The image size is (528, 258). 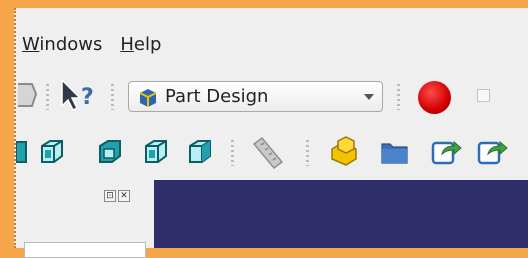 I want to click on view-top-icon, so click(x=156, y=152).